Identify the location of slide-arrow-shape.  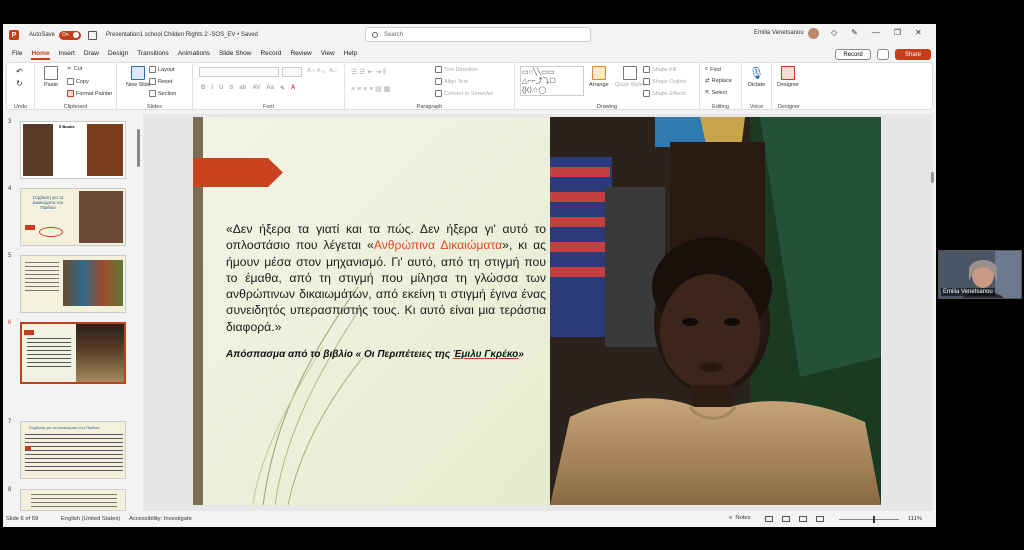
(238, 172).